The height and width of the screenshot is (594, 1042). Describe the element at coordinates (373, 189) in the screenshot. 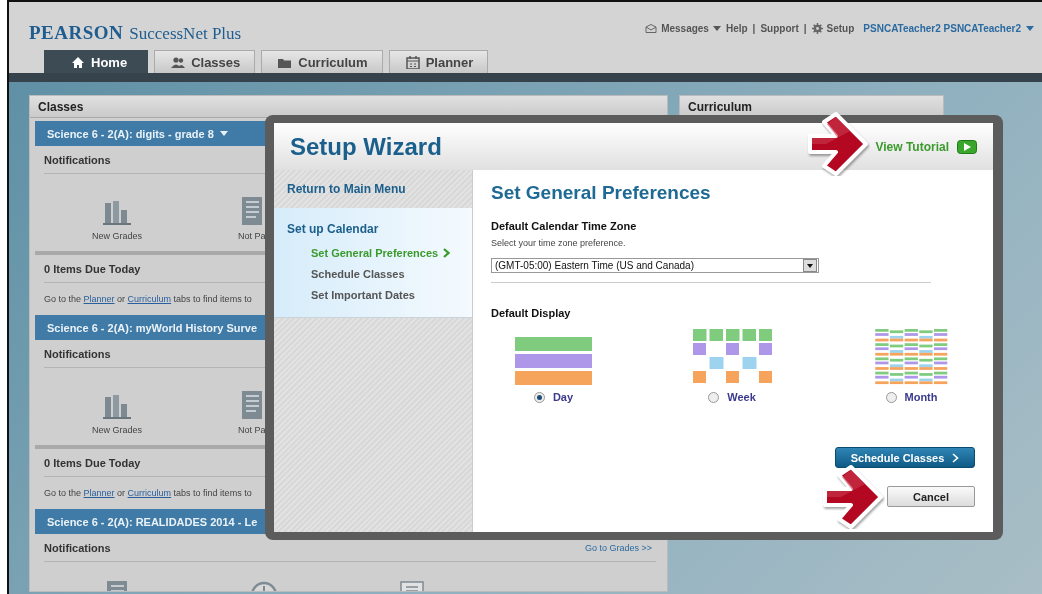

I see `return-link: Return to Main Menu` at that location.